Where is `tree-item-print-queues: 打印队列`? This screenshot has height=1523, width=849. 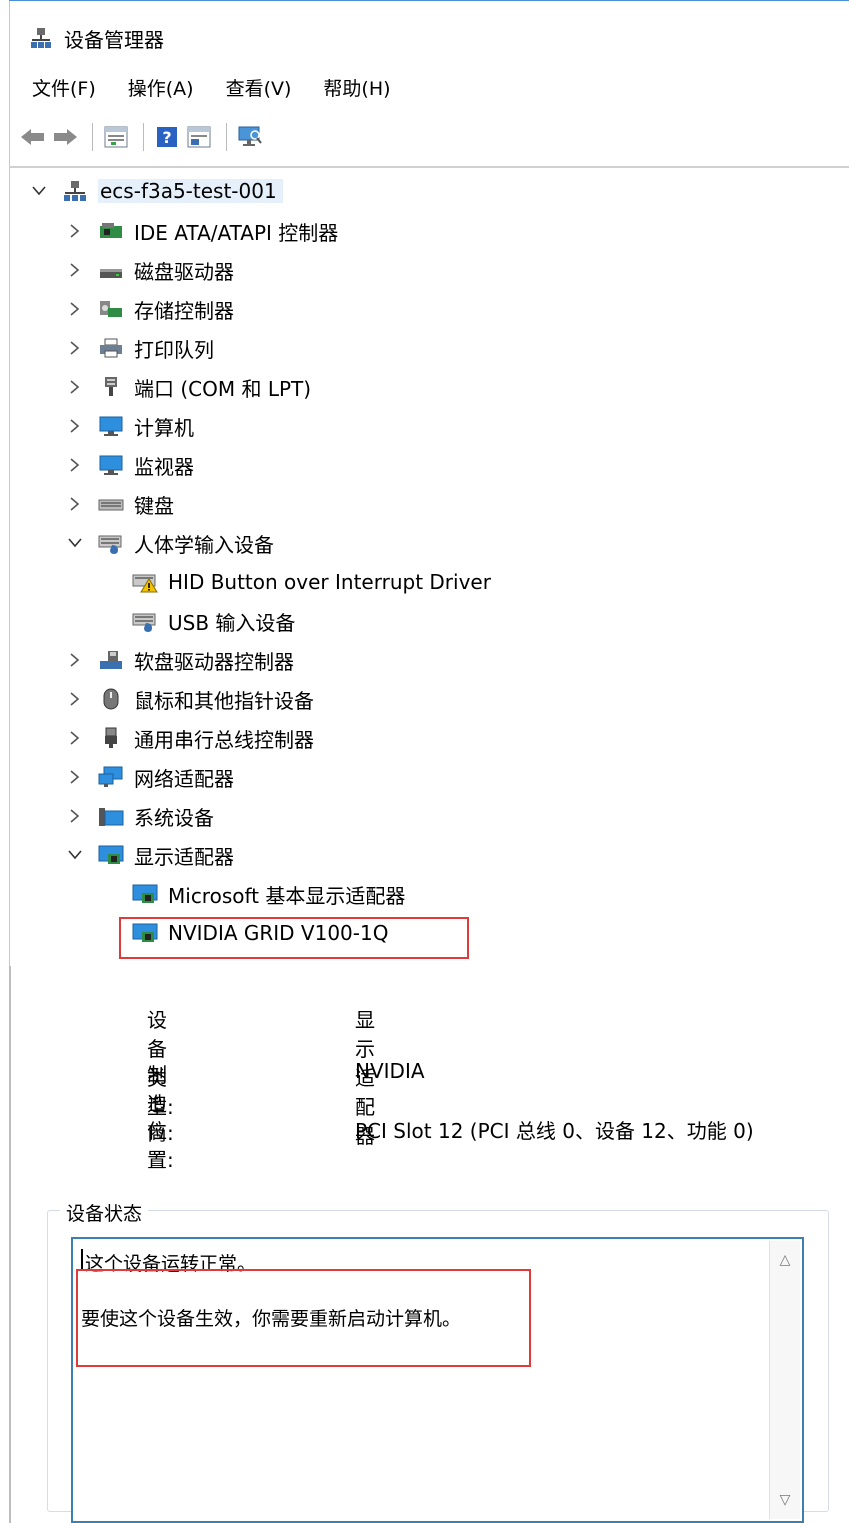 tree-item-print-queues: 打印队列 is located at coordinates (140, 348).